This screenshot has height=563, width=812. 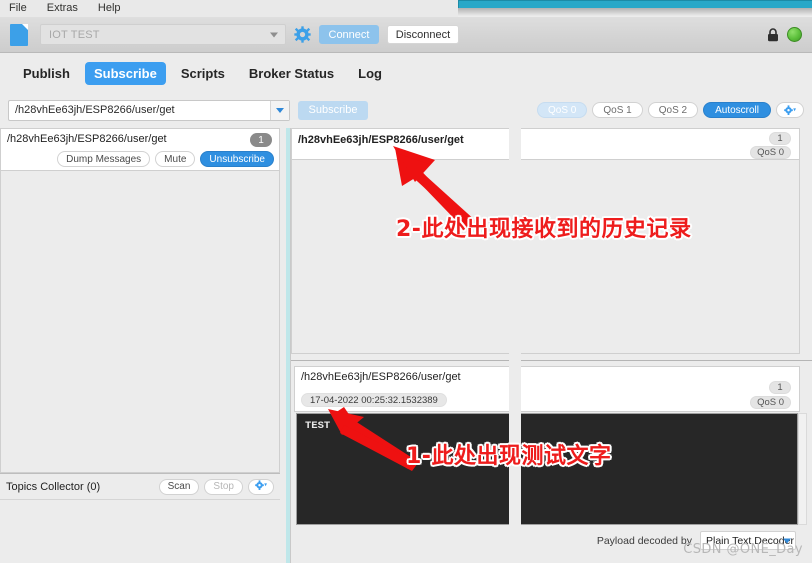 What do you see at coordinates (515, 345) in the screenshot?
I see `right-gutter` at bounding box center [515, 345].